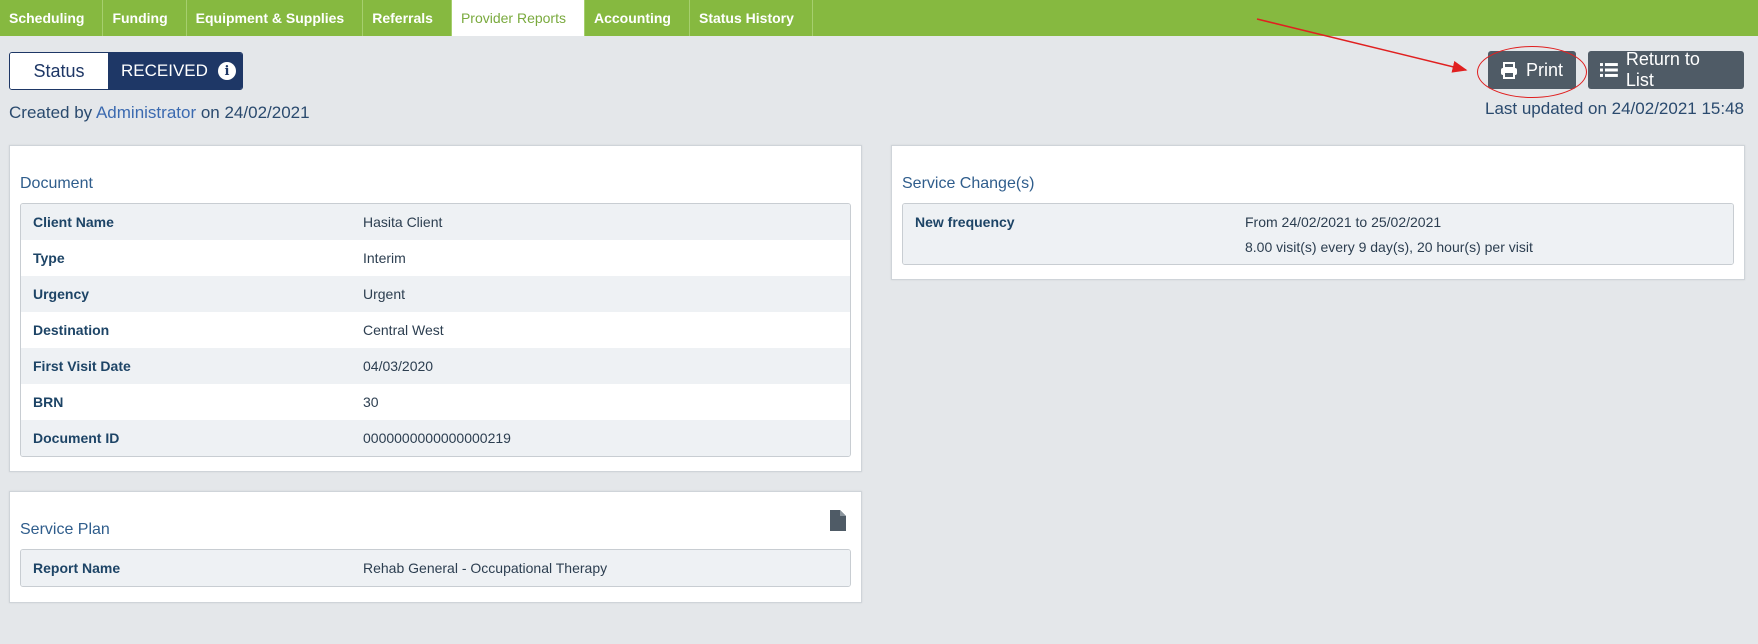 The image size is (1758, 644). Describe the element at coordinates (73, 222) in the screenshot. I see `row-key: Client Name` at that location.